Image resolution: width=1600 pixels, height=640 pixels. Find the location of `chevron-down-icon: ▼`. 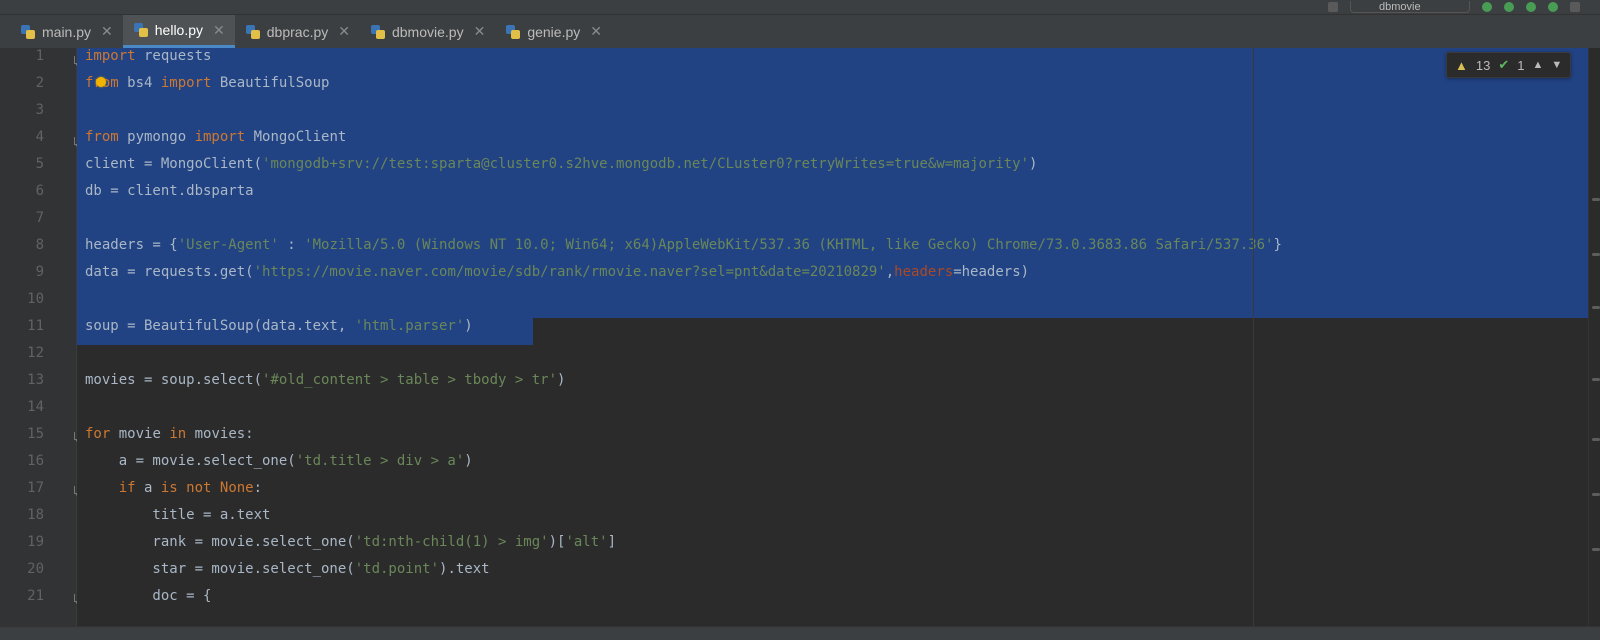

chevron-down-icon: ▼ is located at coordinates (1556, 65).